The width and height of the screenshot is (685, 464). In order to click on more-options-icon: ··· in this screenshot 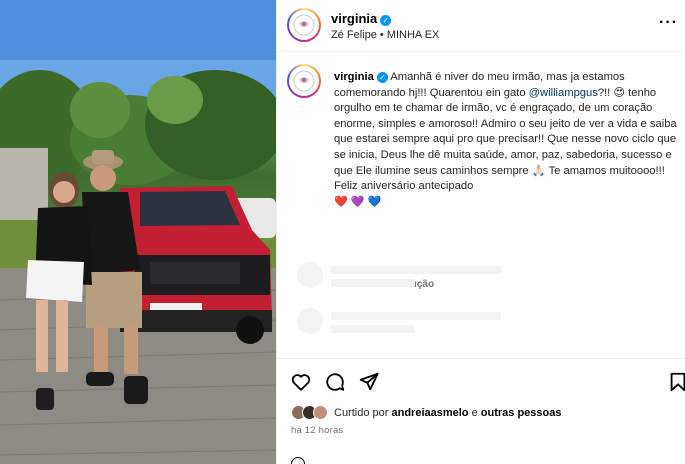, I will do `click(668, 23)`.